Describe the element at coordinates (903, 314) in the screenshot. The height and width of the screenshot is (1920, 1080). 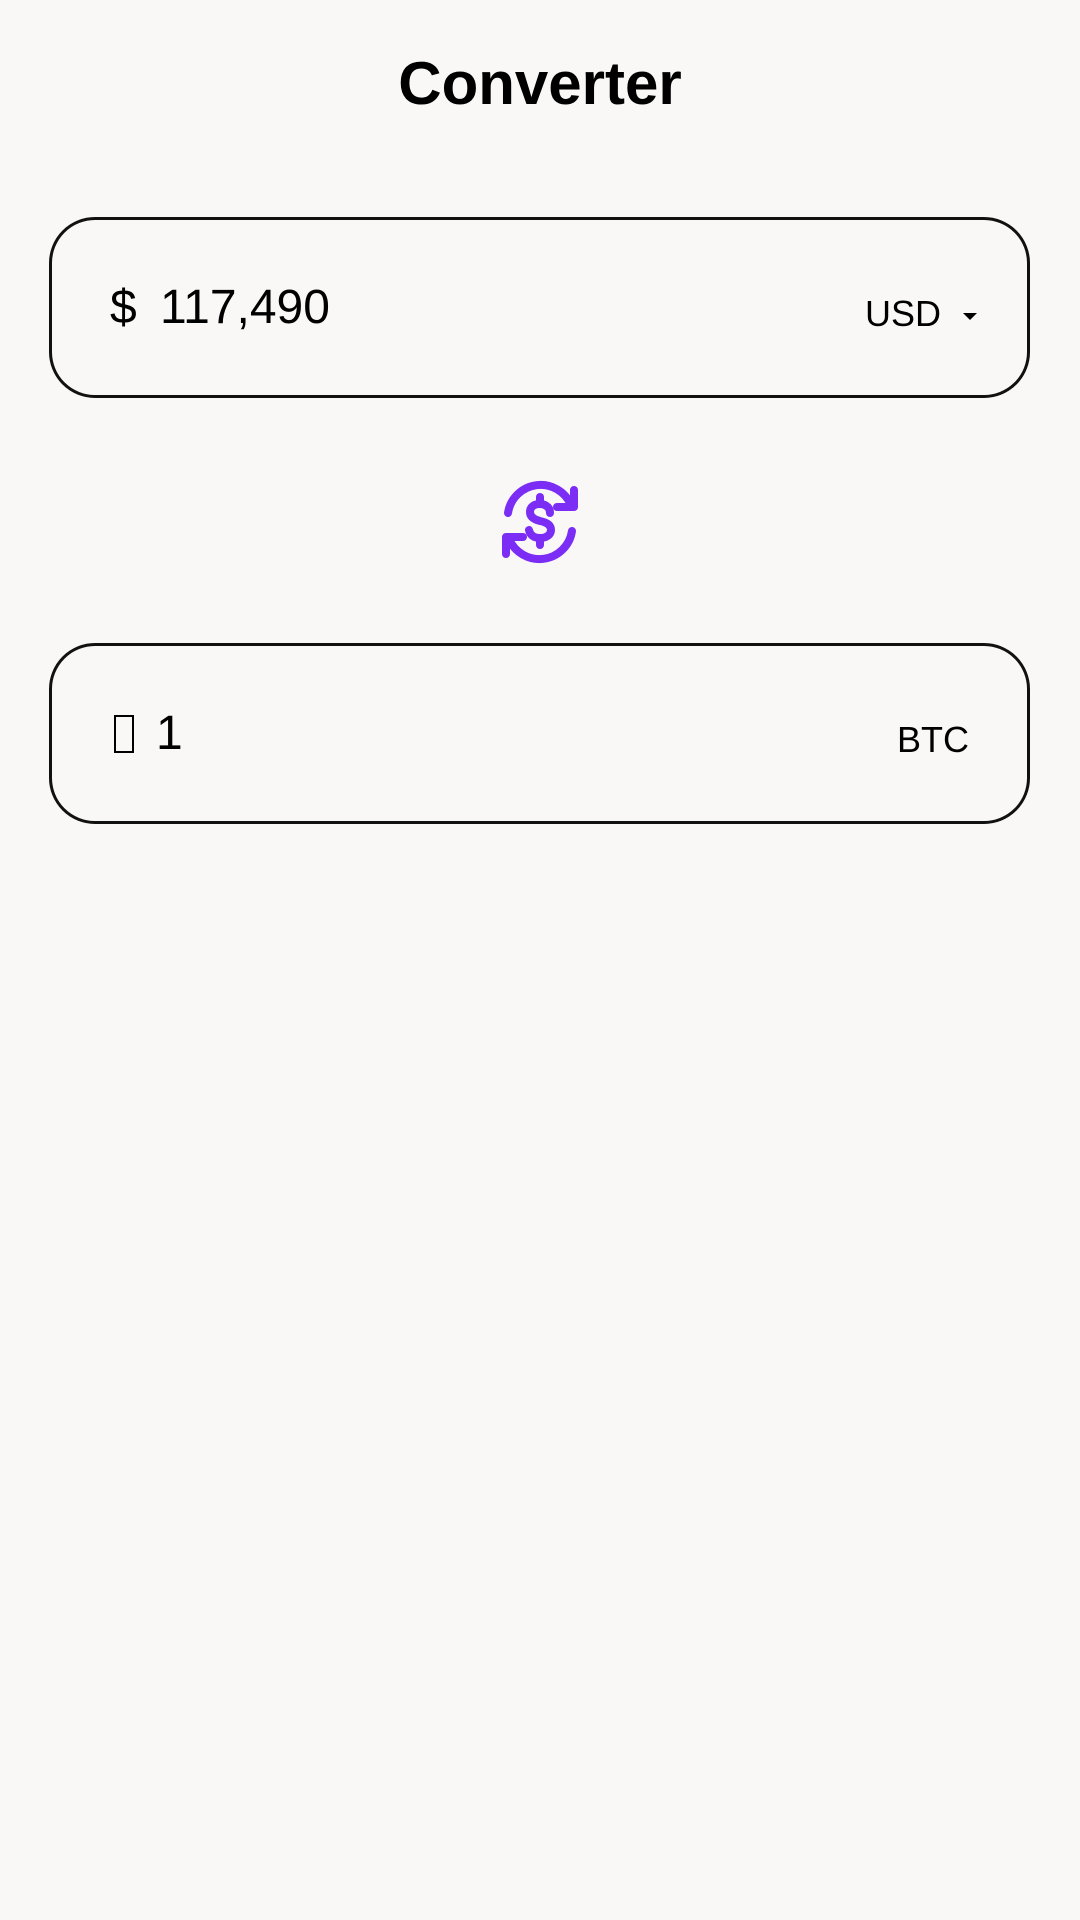
I see `from-currency-select: USD` at that location.